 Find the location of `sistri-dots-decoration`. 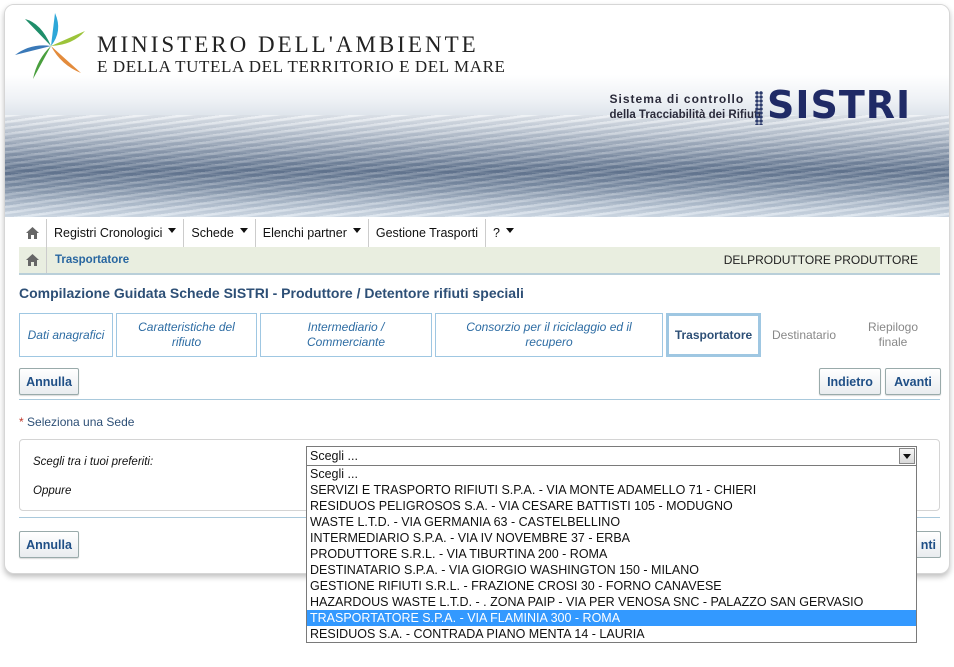

sistri-dots-decoration is located at coordinates (759, 108).